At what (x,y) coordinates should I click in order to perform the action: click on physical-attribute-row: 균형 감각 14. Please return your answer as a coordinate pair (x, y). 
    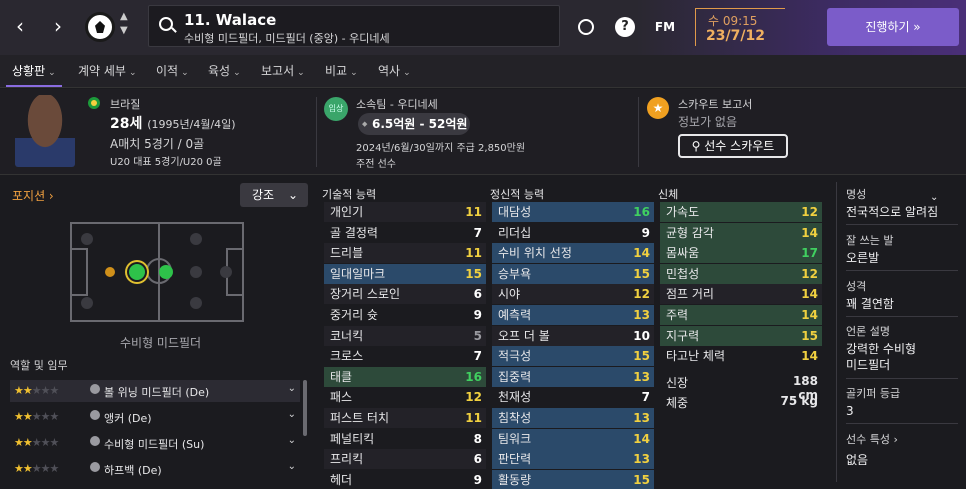
    Looking at the image, I should click on (741, 232).